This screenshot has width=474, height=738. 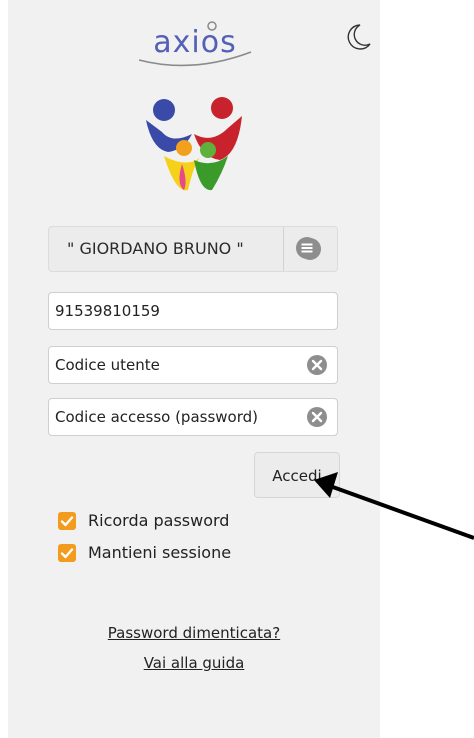 I want to click on guide-link: Vai alla guida, so click(x=194, y=663).